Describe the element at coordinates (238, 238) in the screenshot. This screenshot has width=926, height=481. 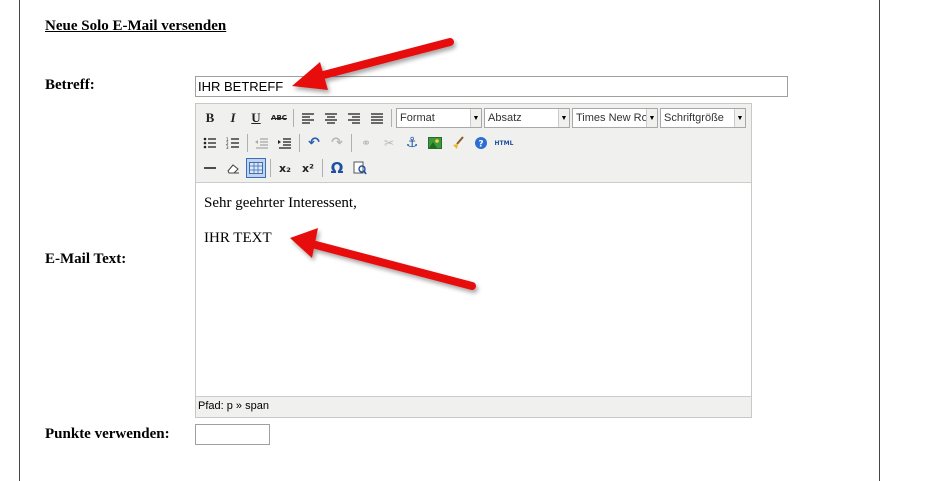
I see `body-text: IHR TEXT` at that location.